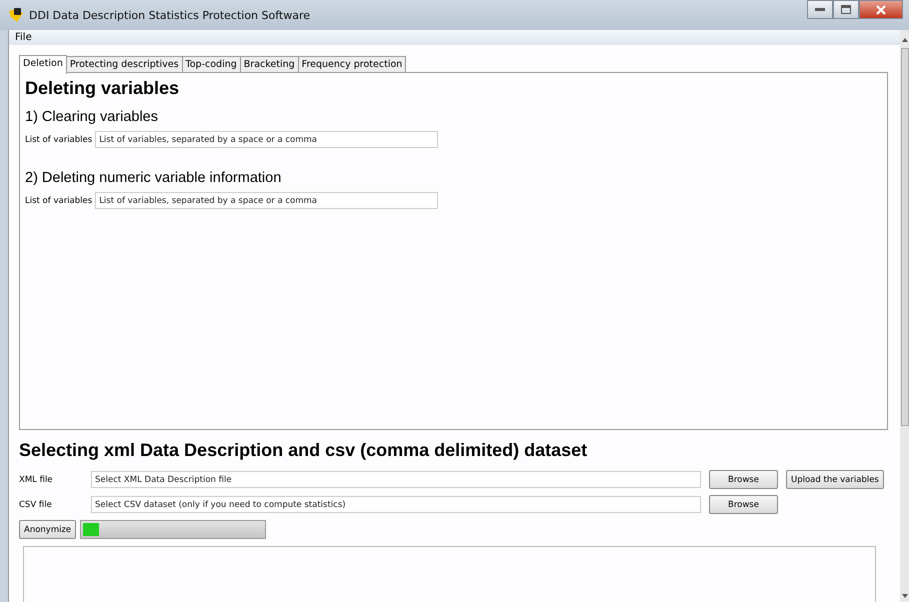  I want to click on close-icon, so click(881, 9).